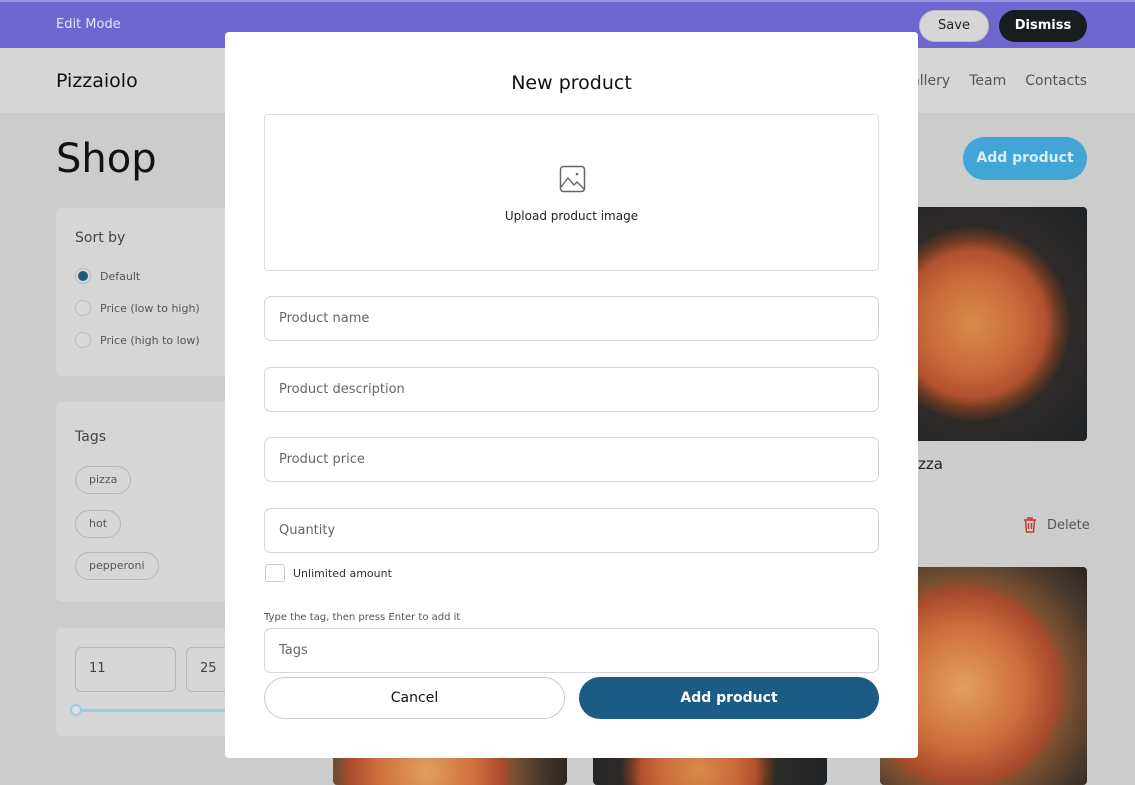  I want to click on cancel-button: Cancel, so click(414, 698).